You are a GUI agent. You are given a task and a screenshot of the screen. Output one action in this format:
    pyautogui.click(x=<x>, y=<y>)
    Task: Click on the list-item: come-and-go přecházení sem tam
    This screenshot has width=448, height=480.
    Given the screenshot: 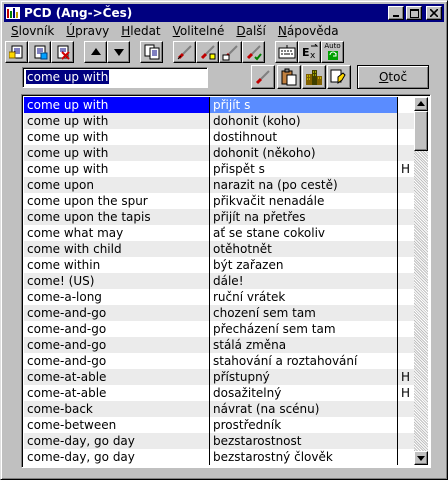 What is the action you would take?
    pyautogui.click(x=219, y=329)
    